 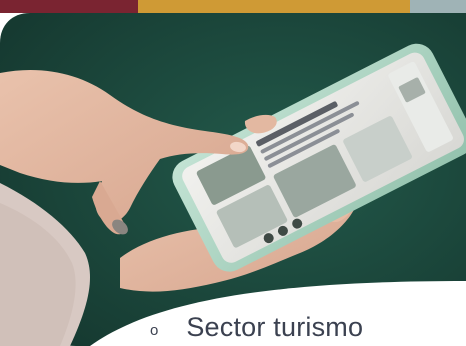 I want to click on caption: o Sector turismo, so click(x=256, y=327).